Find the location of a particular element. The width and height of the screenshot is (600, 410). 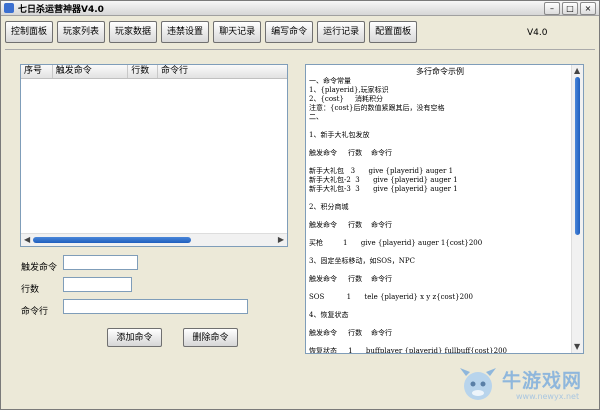

table-header: 序号 触发命令 行数 命令行 is located at coordinates (154, 72).